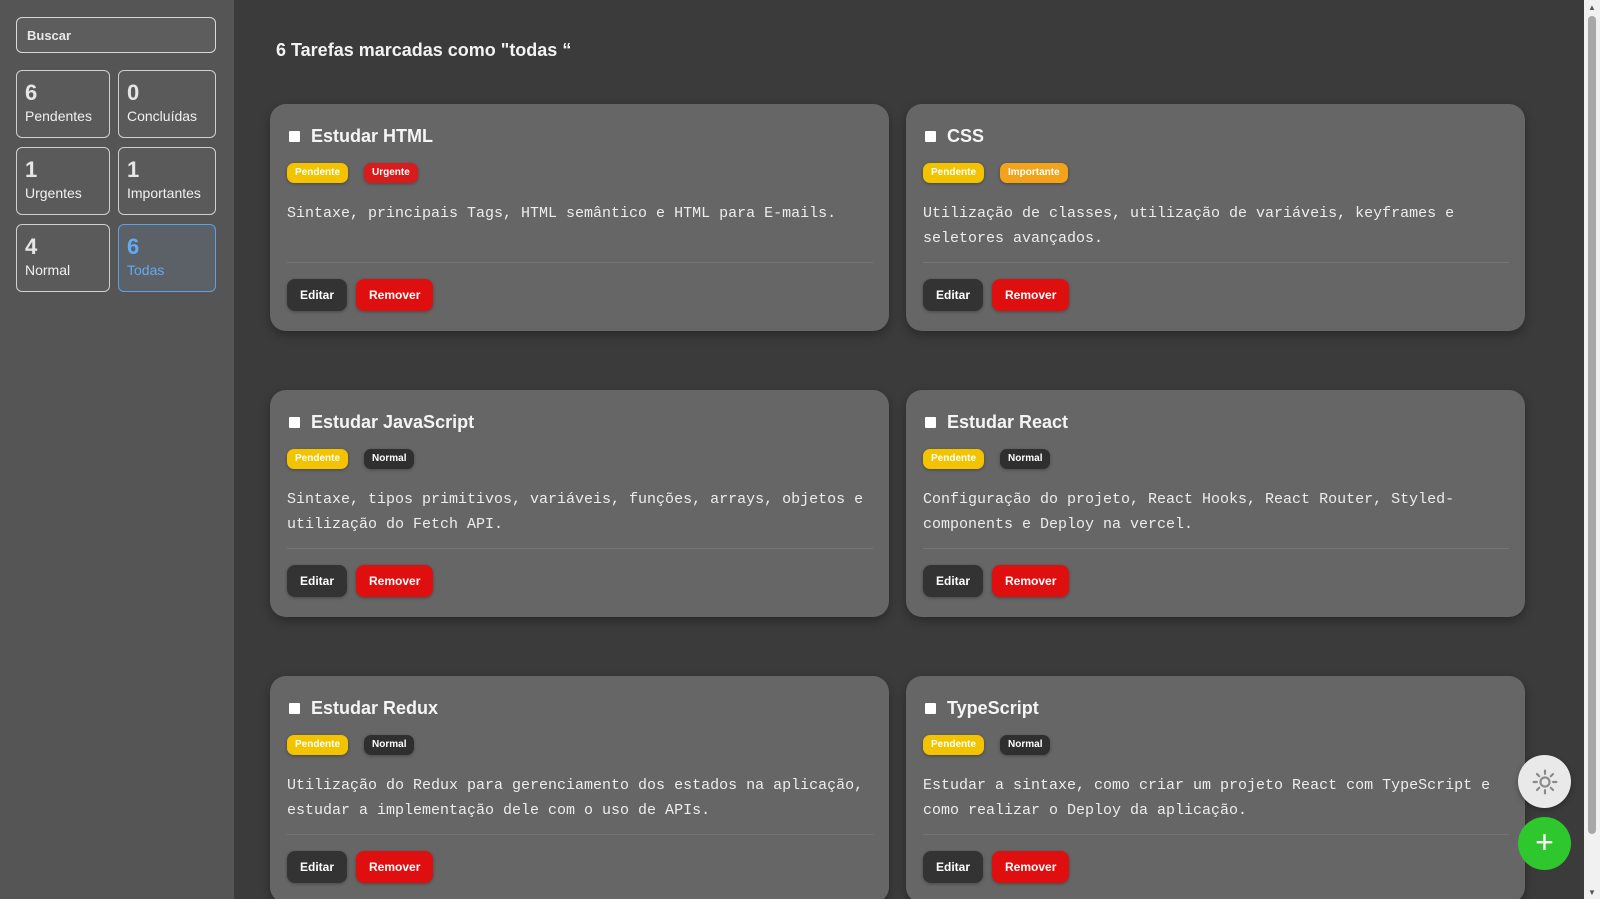 Image resolution: width=1600 pixels, height=899 pixels. Describe the element at coordinates (58, 116) in the screenshot. I see `filter-label: Pendentes` at that location.